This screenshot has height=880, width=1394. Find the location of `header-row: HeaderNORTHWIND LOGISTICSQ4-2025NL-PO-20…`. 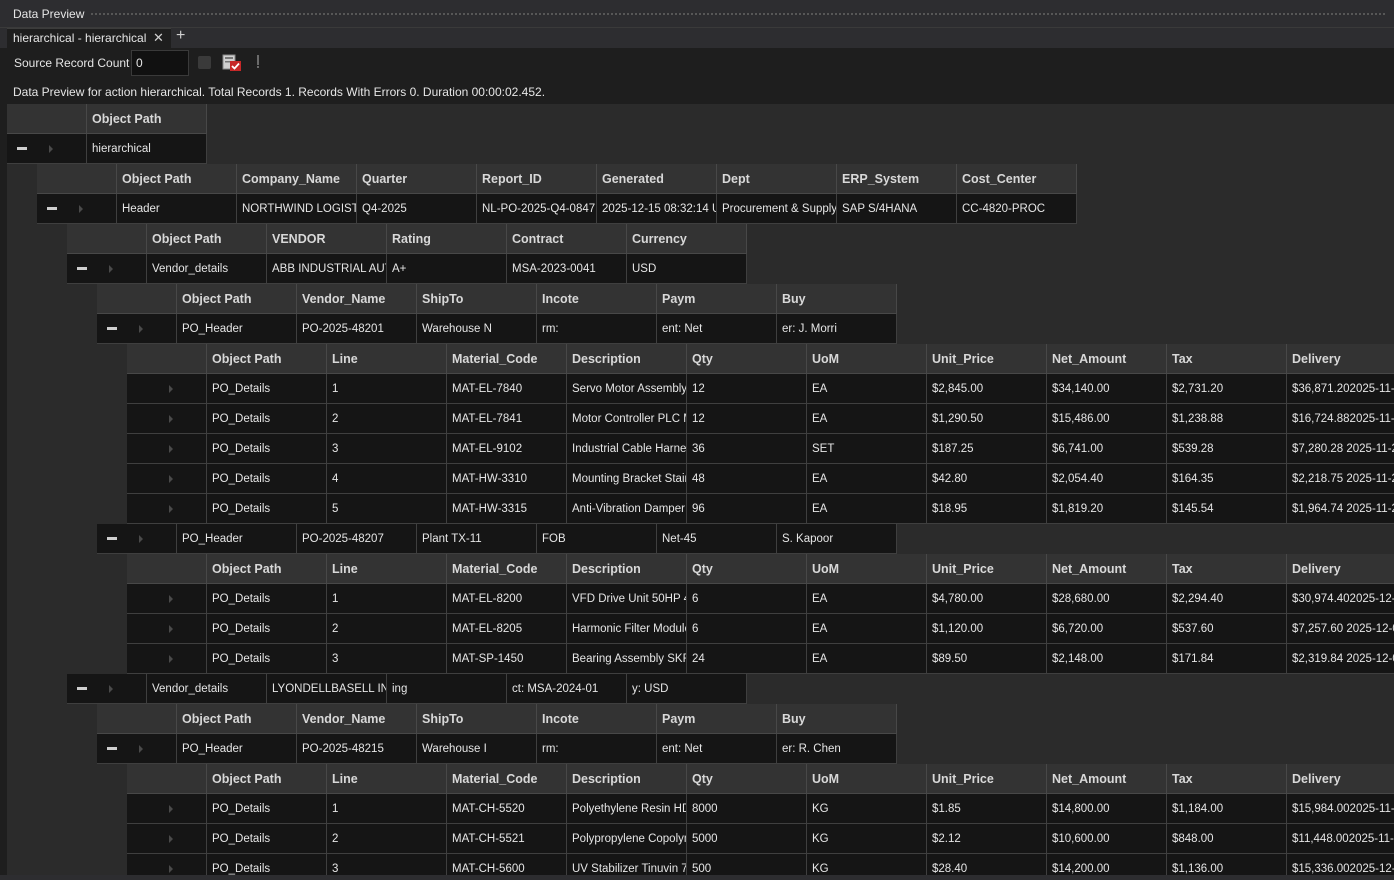

header-row: HeaderNORTHWIND LOGISTICSQ4-2025NL-PO-20… is located at coordinates (557, 209).